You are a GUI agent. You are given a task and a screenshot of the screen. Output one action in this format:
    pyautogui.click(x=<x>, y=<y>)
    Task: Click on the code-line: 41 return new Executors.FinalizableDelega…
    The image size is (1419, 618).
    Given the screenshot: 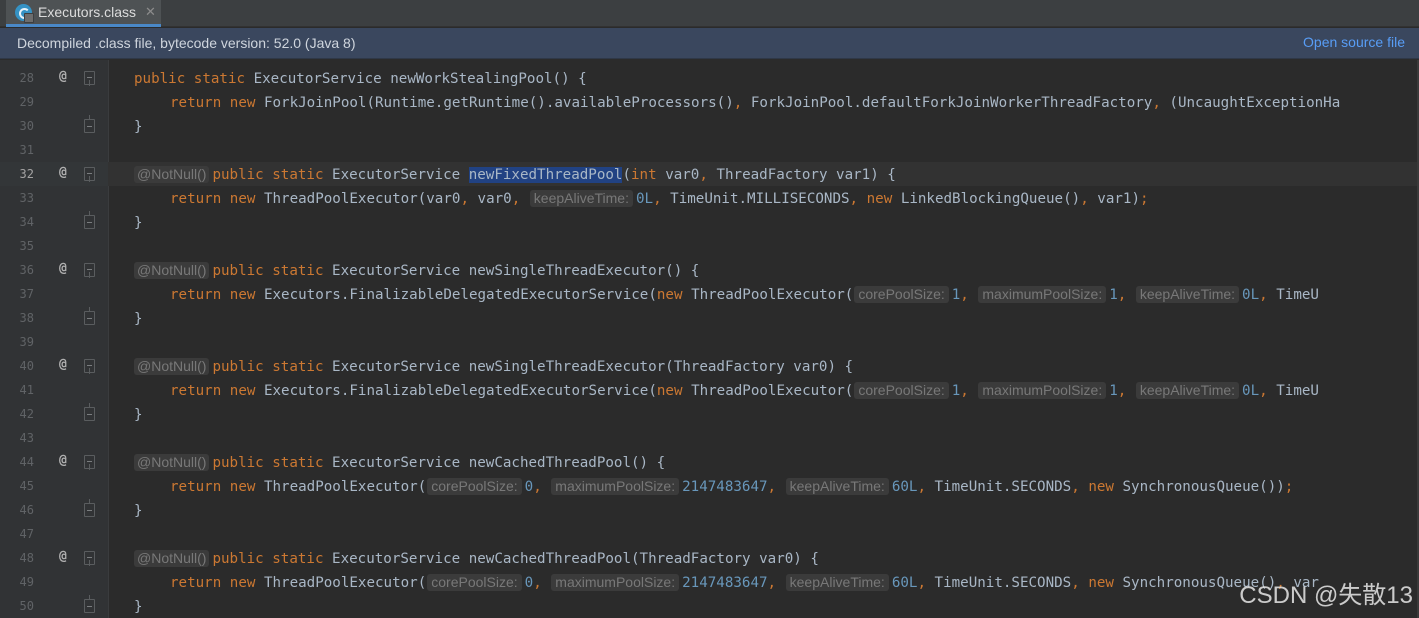 What is the action you would take?
    pyautogui.click(x=709, y=390)
    